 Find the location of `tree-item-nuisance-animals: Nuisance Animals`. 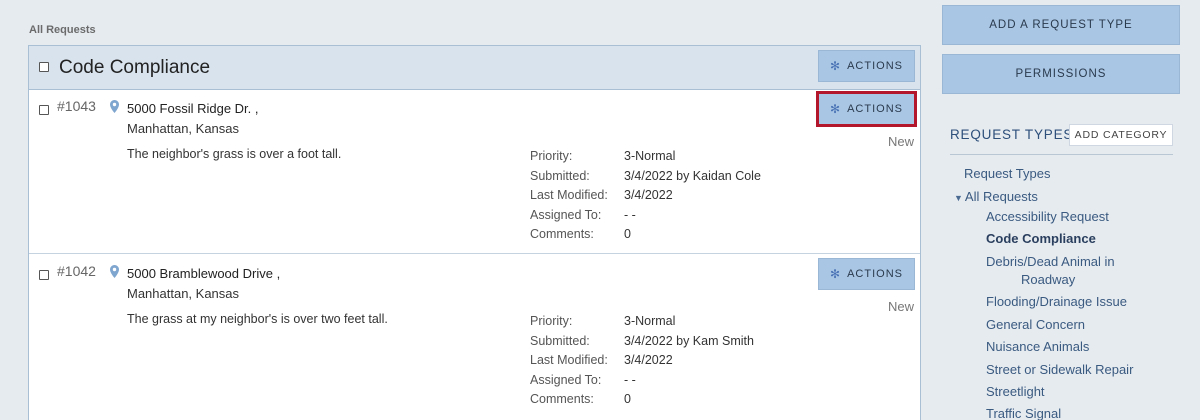

tree-item-nuisance-animals: Nuisance Animals is located at coordinates (1037, 346).